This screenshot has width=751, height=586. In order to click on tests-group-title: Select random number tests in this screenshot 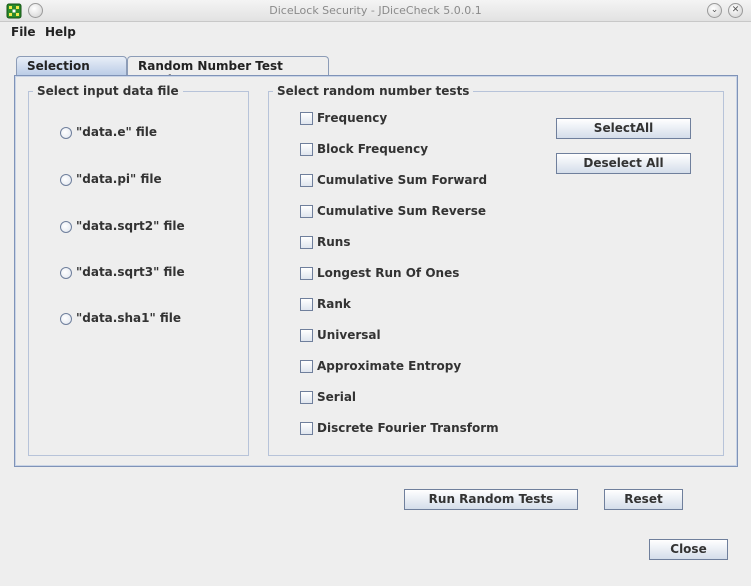, I will do `click(373, 91)`.